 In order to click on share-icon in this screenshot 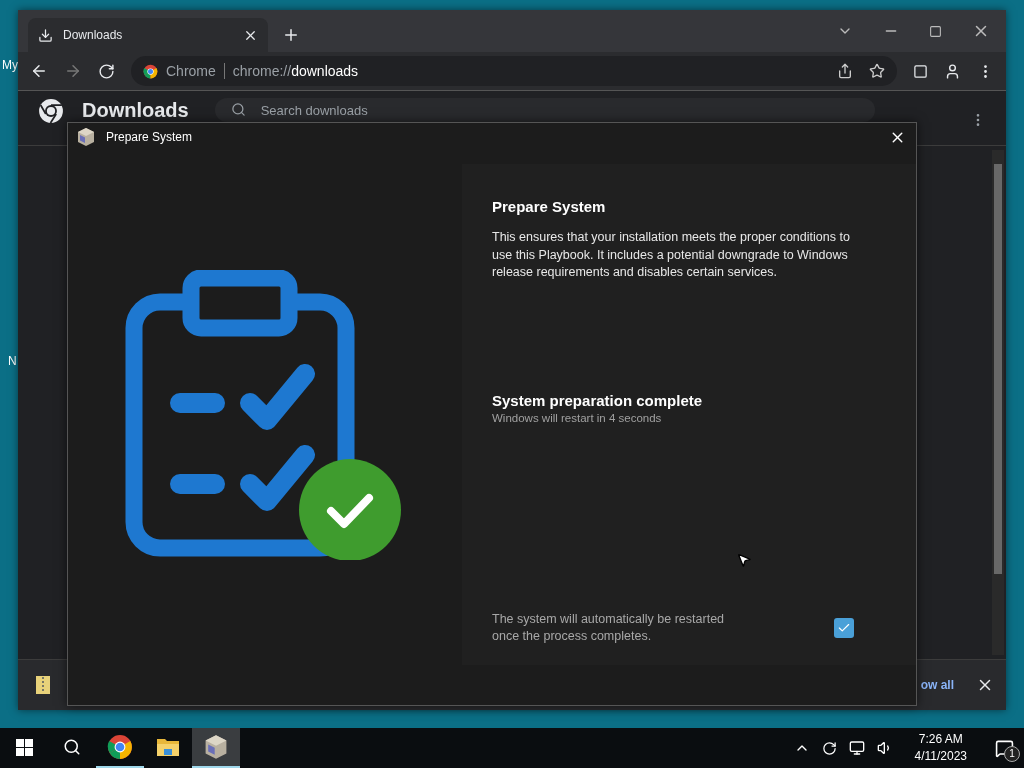, I will do `click(845, 71)`.